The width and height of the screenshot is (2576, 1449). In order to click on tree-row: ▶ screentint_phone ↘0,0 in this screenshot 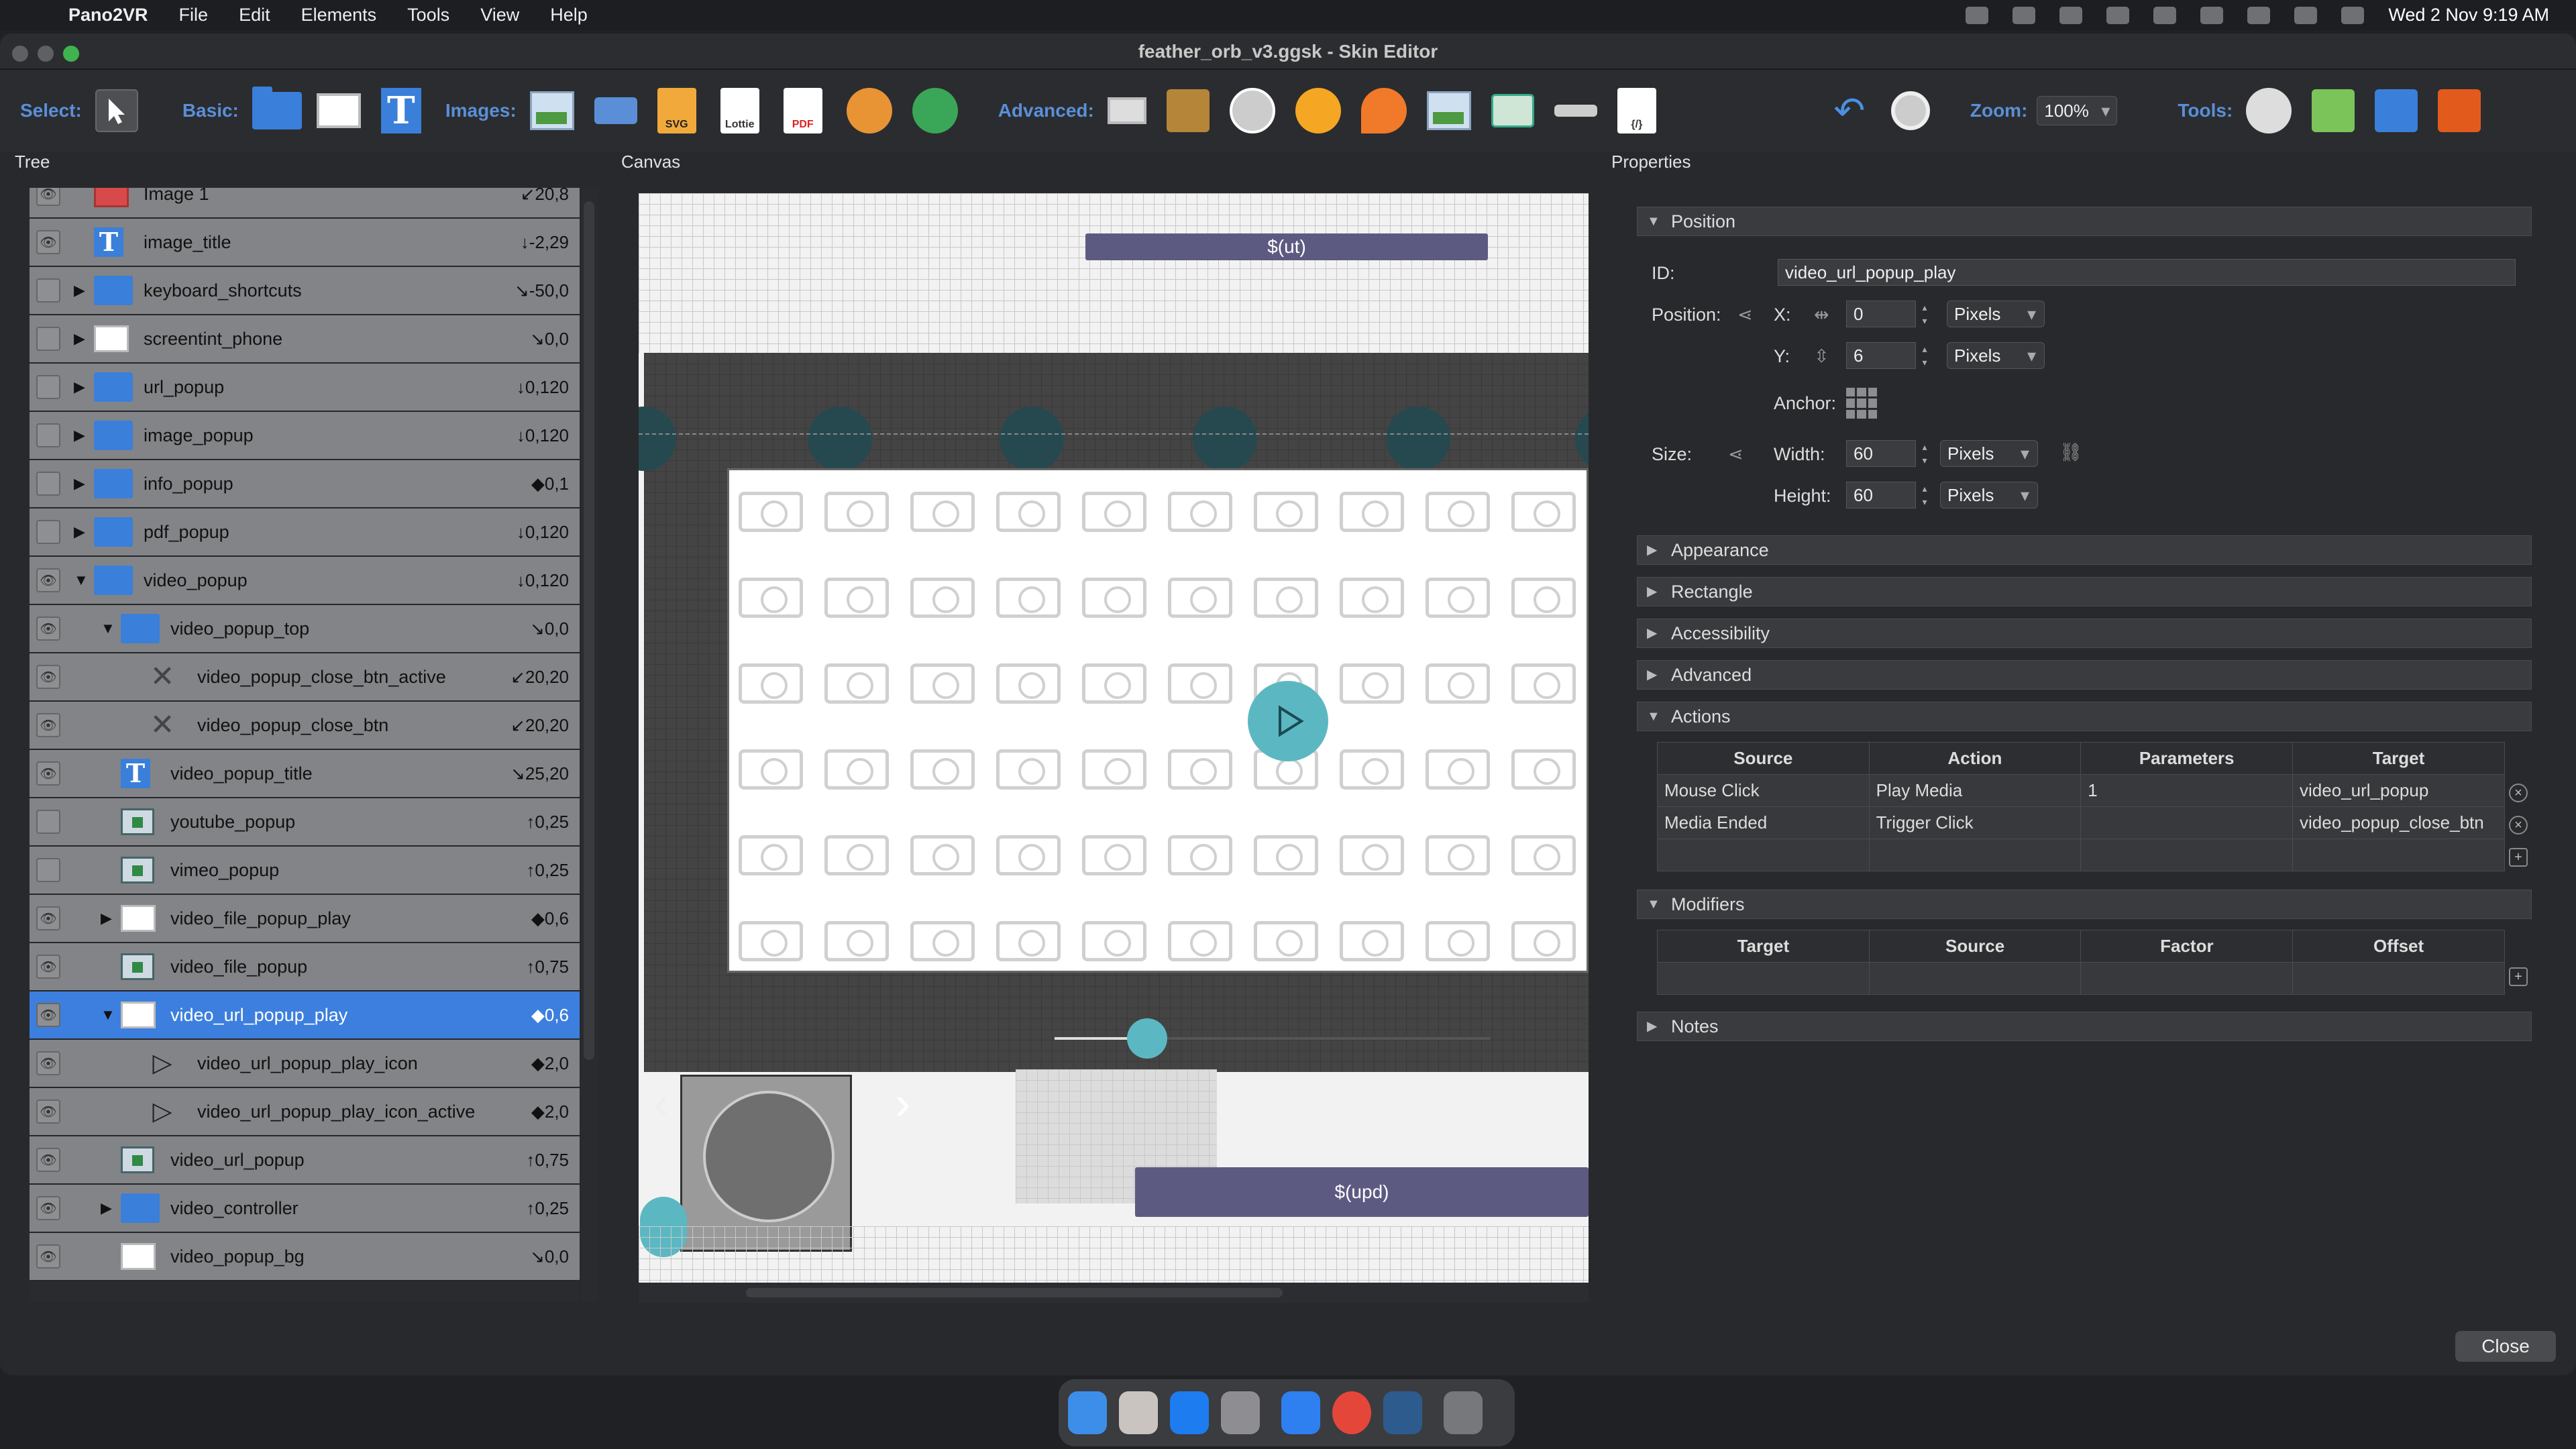, I will do `click(305, 339)`.